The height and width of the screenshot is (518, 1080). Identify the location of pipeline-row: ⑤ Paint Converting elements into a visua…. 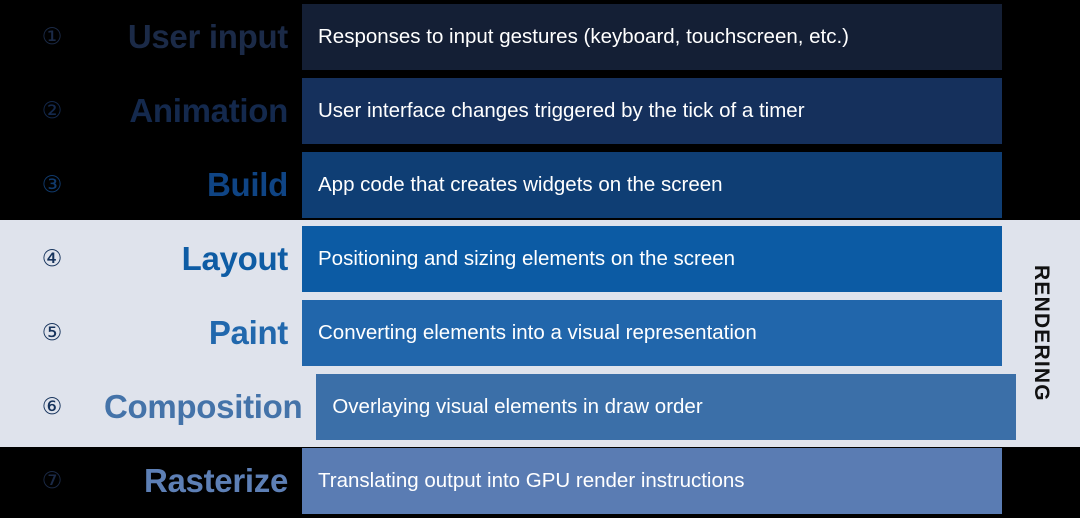
(540, 333).